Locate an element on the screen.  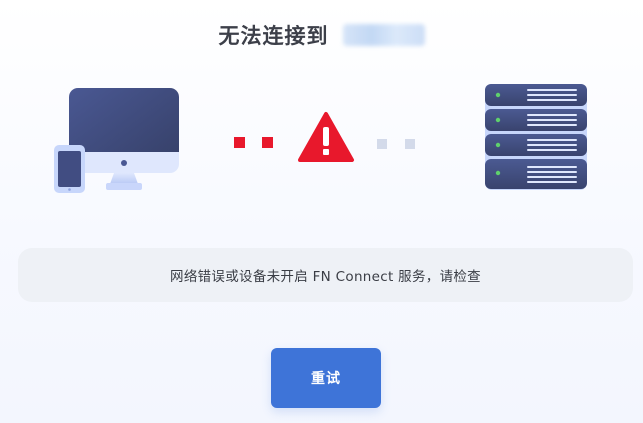
warning-triangle-icon is located at coordinates (326, 137).